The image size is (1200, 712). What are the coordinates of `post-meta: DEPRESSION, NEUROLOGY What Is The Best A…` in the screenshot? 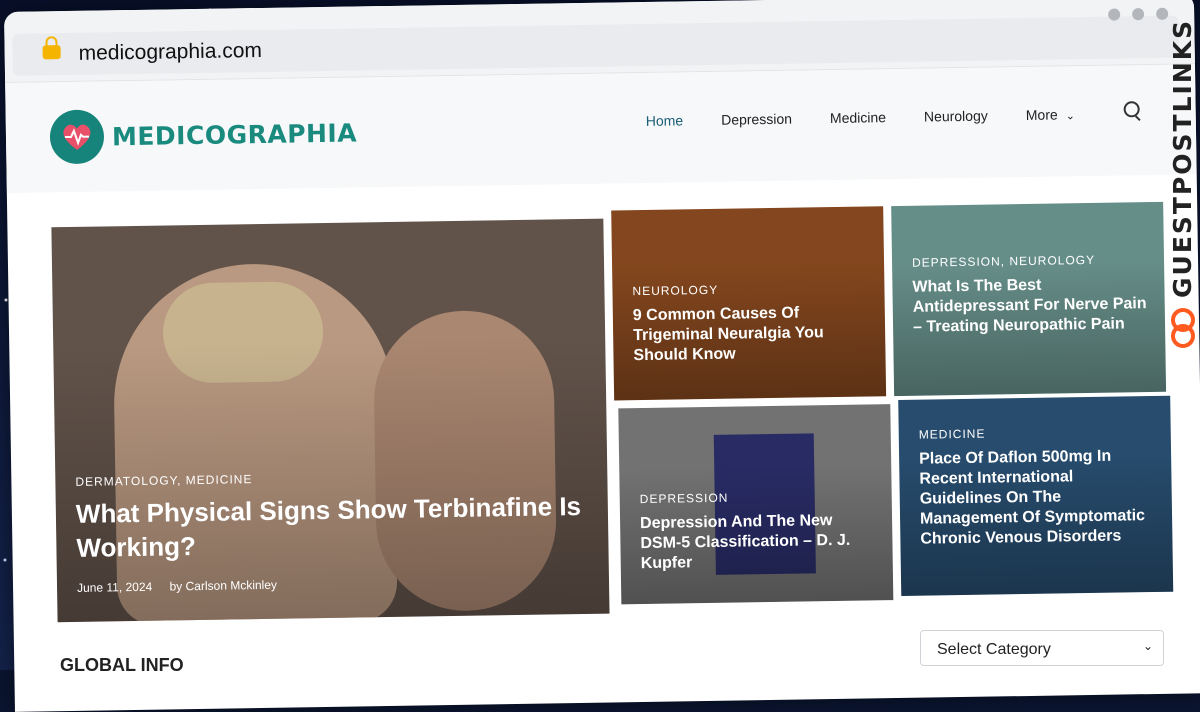 It's located at (1030, 295).